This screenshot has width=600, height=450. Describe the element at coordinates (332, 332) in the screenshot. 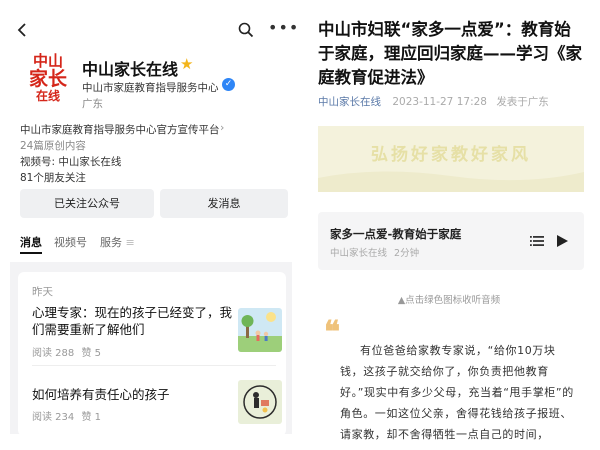

I see `quote-icon: ❝` at that location.